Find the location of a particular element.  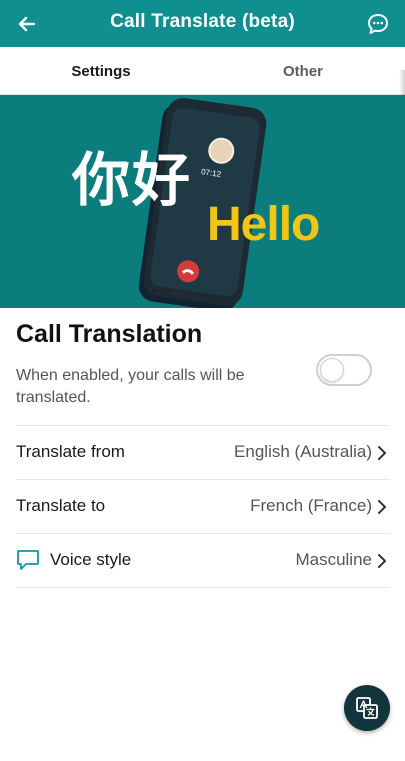

call-timer: 07:12 is located at coordinates (211, 173).